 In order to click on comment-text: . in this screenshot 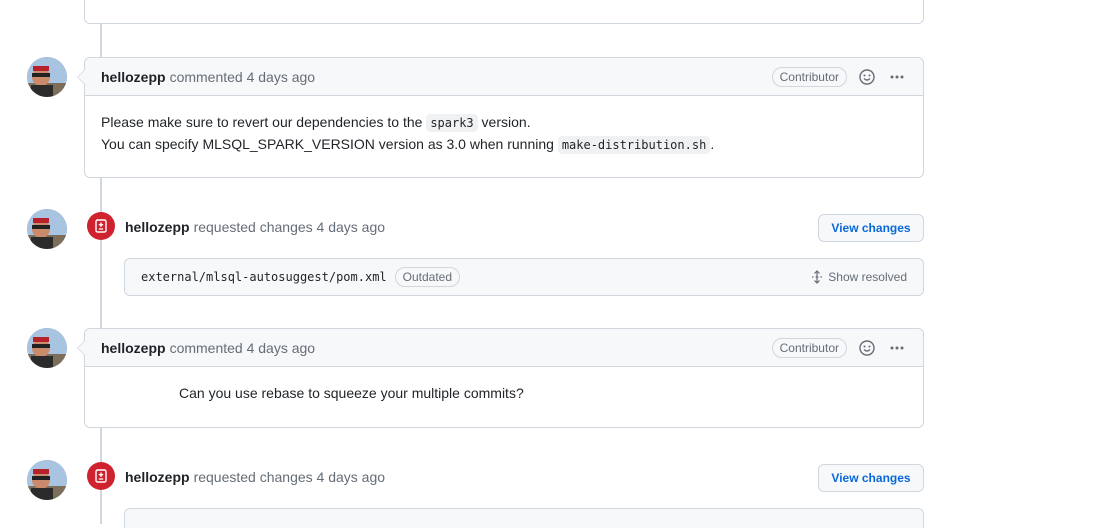, I will do `click(712, 144)`.